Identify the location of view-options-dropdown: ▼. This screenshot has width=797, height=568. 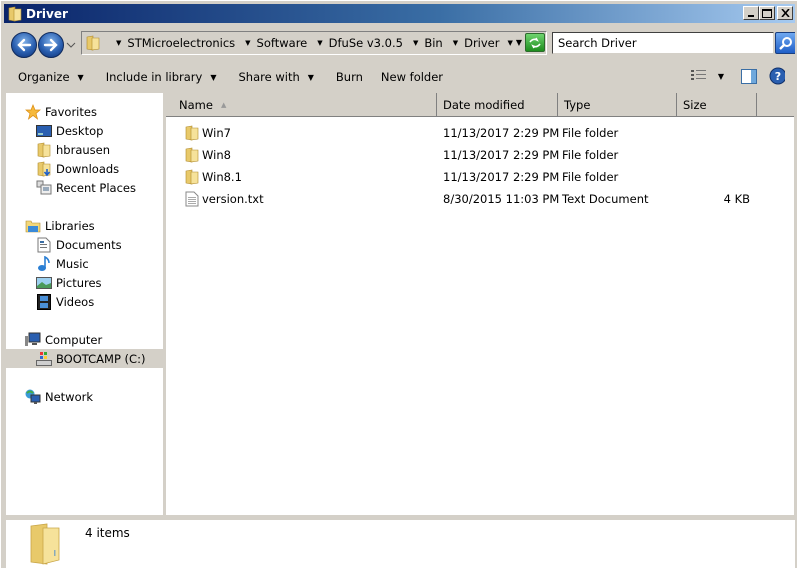
(721, 76).